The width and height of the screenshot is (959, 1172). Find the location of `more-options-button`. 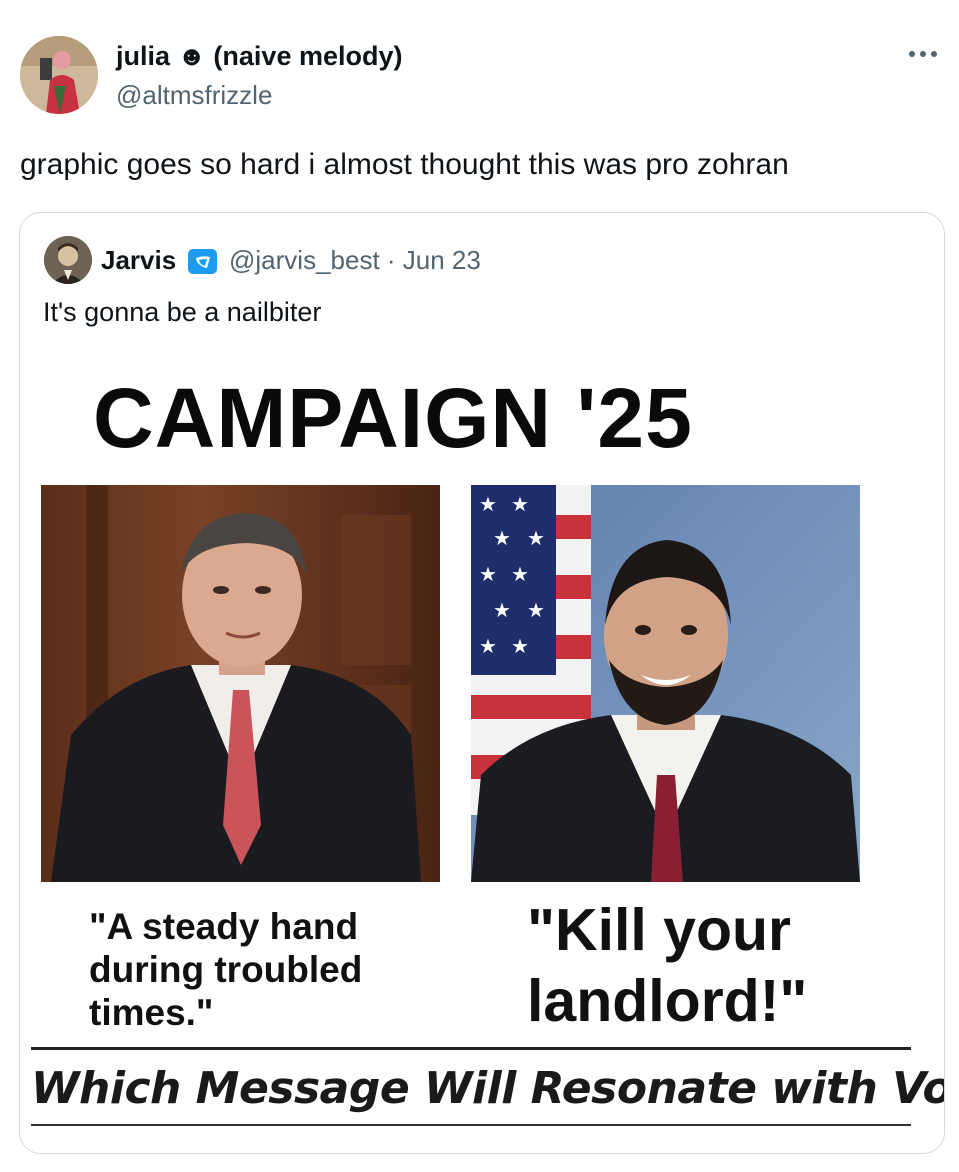

more-options-button is located at coordinates (923, 54).